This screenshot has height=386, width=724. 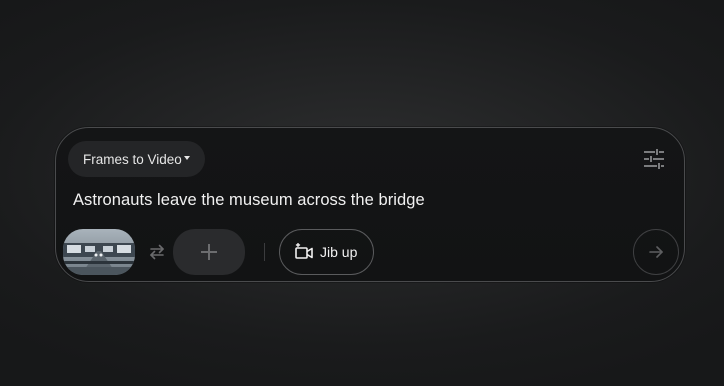 What do you see at coordinates (654, 159) in the screenshot?
I see `settings-sliders-icon` at bounding box center [654, 159].